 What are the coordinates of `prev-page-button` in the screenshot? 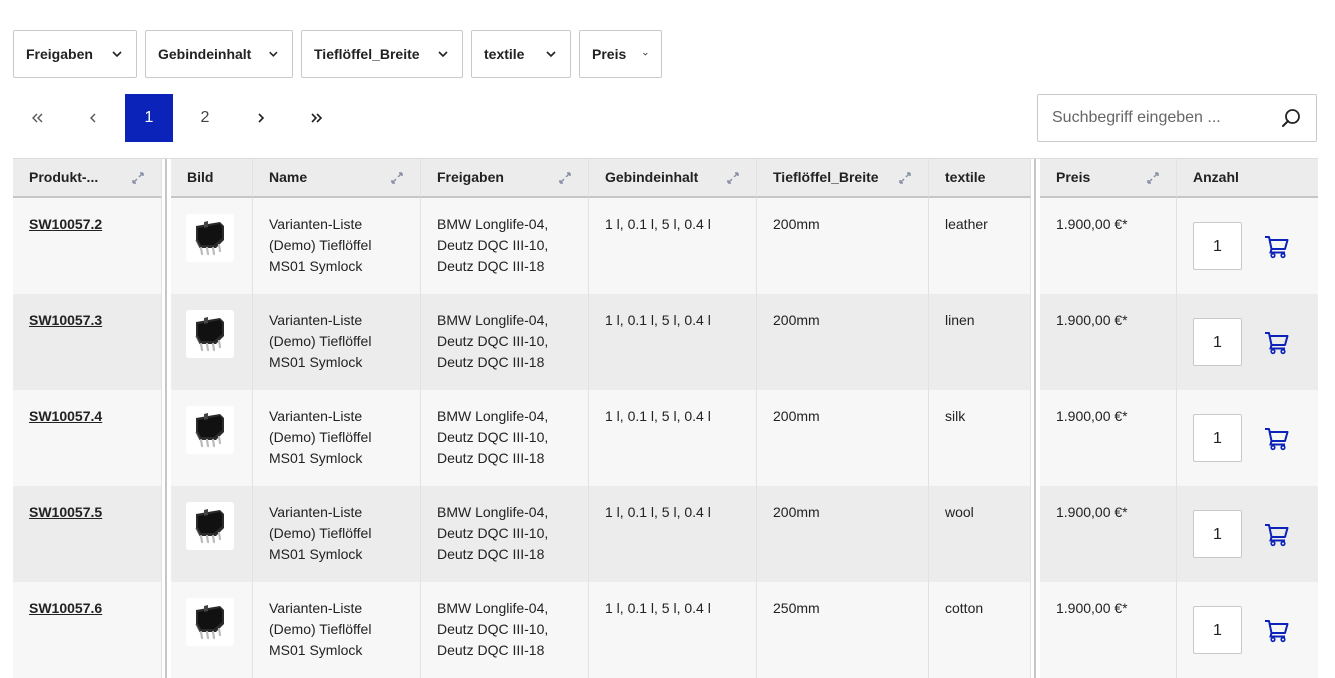 It's located at (93, 118).